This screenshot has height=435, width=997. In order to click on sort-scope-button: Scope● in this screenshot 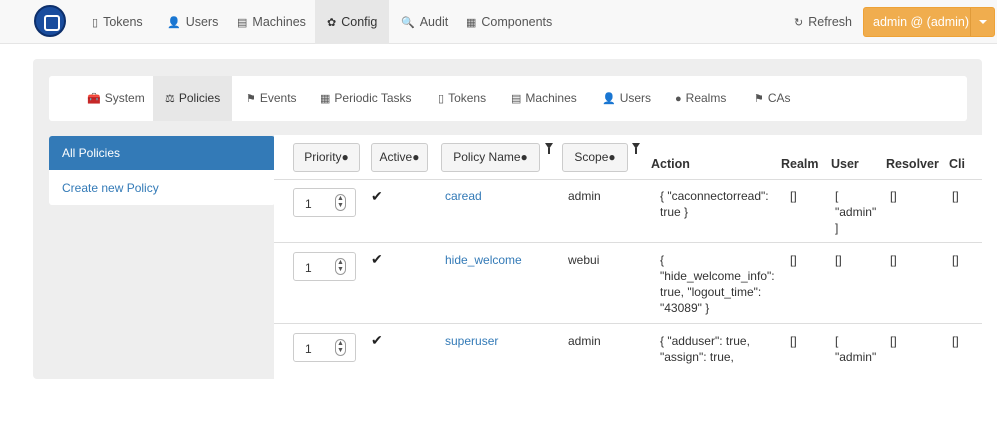, I will do `click(595, 157)`.